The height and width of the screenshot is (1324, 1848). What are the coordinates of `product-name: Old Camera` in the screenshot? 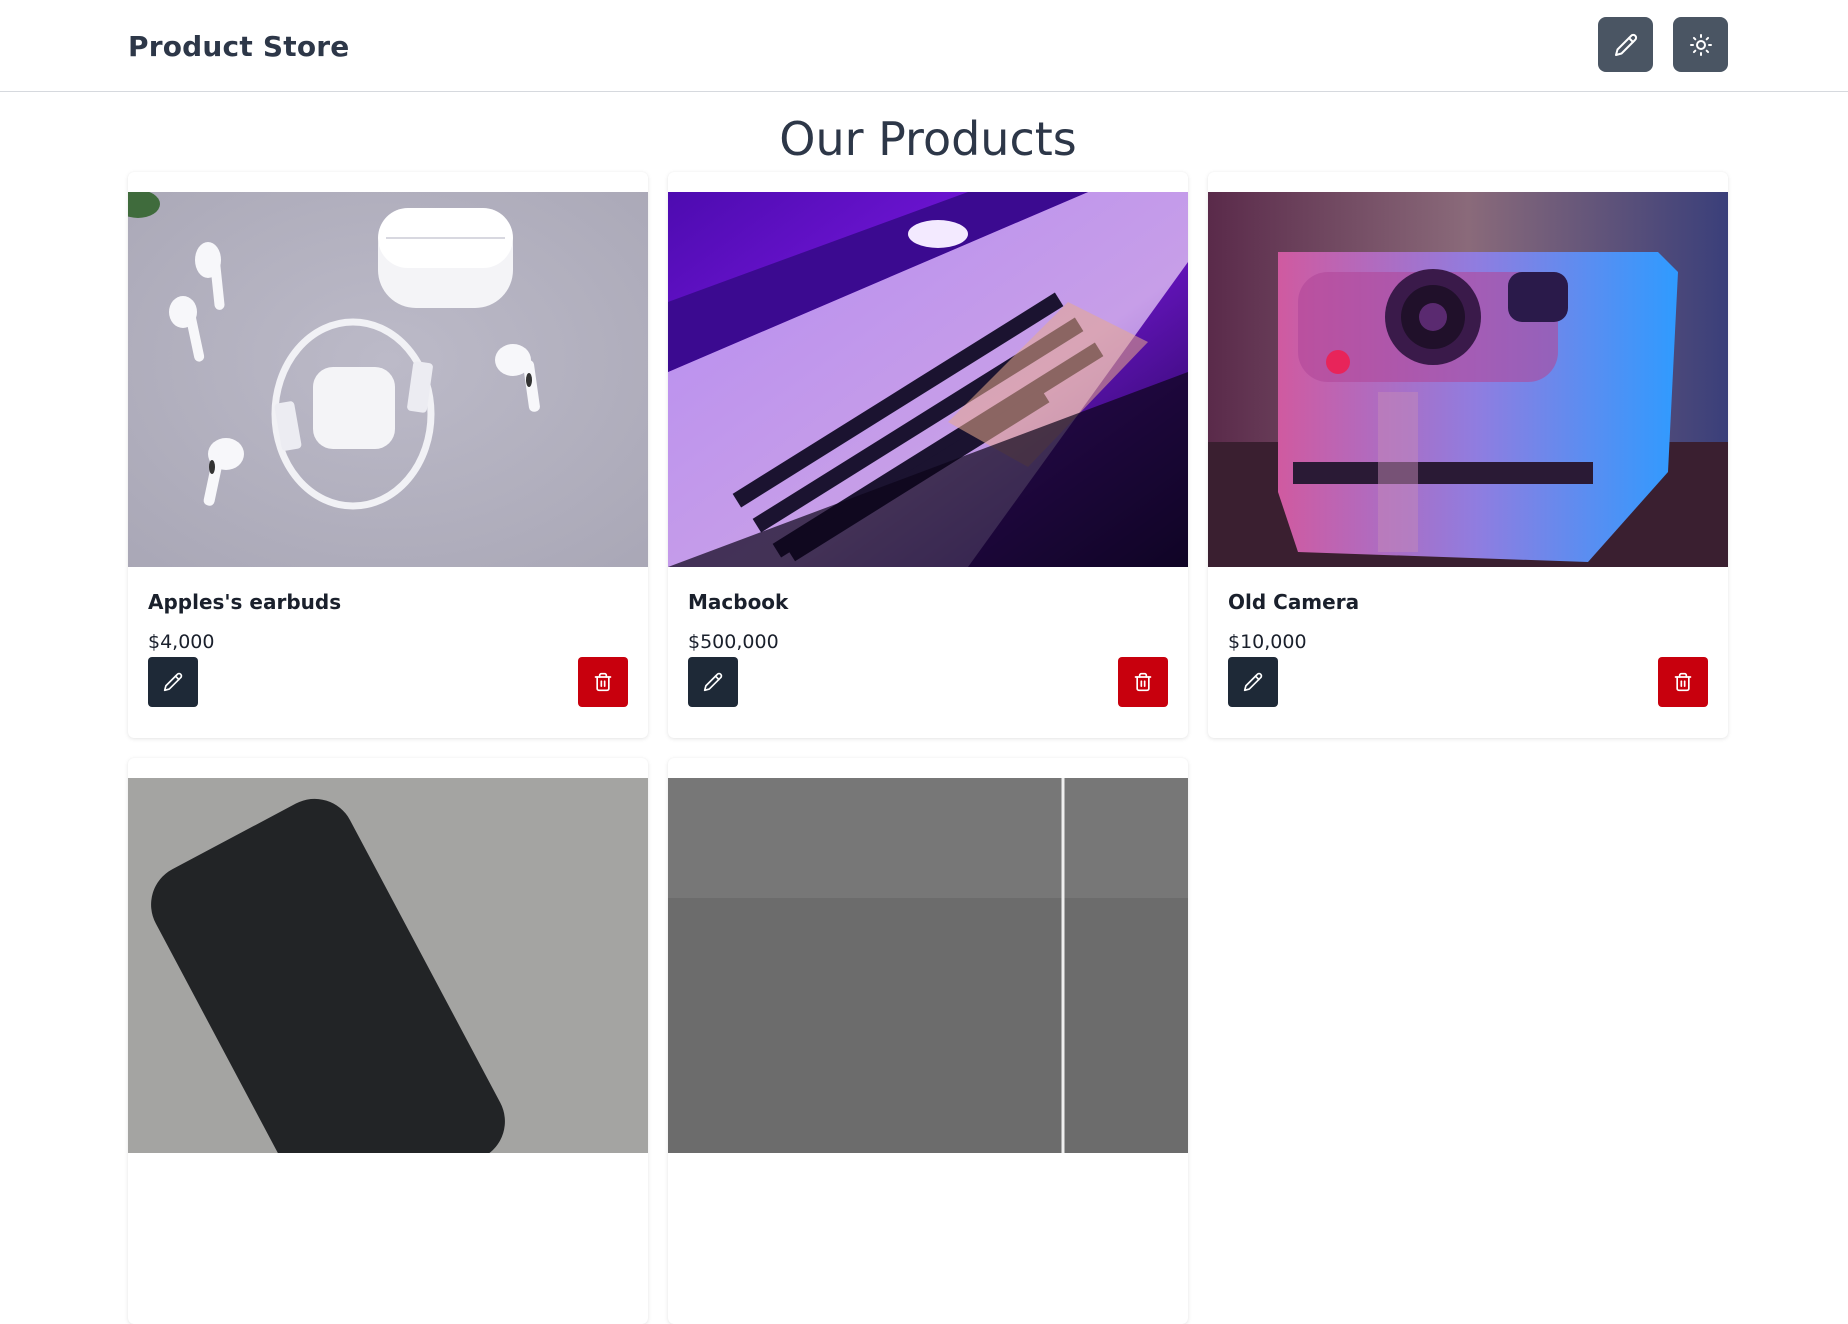 It's located at (1294, 602).